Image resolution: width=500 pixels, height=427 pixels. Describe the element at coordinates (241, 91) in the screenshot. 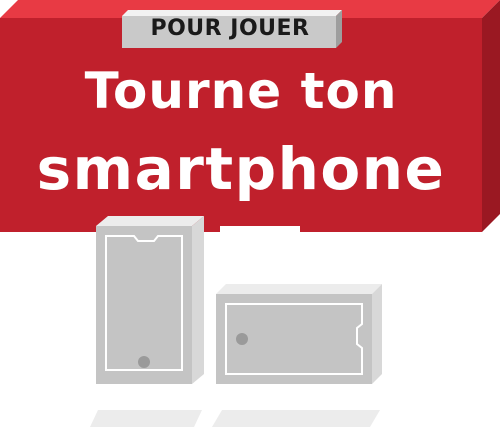

I see `title-line-1: Tourne ton` at that location.